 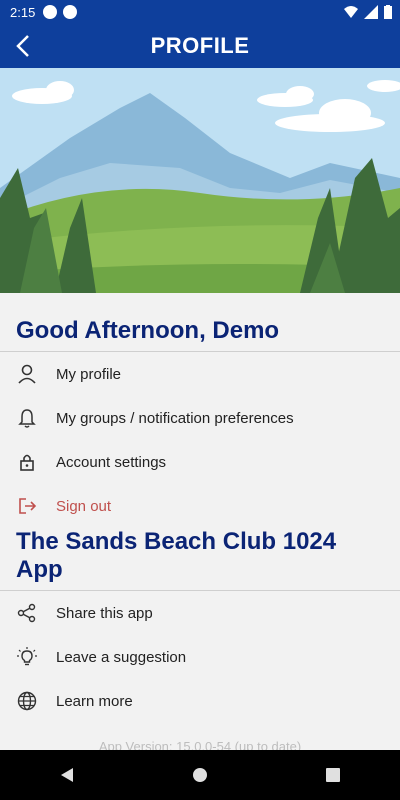 What do you see at coordinates (27, 418) in the screenshot?
I see `bell-icon` at bounding box center [27, 418].